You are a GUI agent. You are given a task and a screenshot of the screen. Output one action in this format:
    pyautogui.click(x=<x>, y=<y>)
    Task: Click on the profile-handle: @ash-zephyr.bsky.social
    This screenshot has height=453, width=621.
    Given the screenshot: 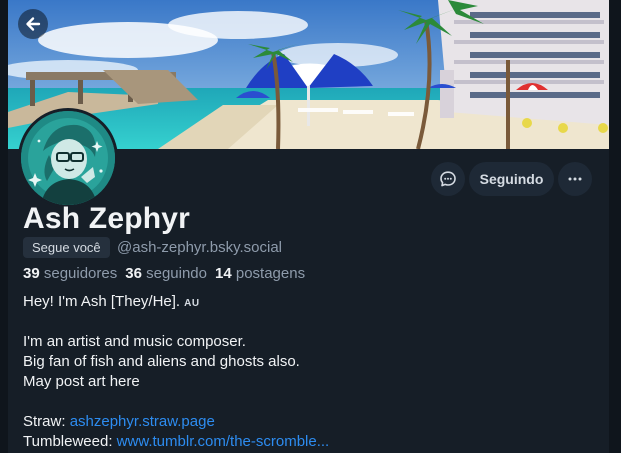 What is the action you would take?
    pyautogui.click(x=200, y=247)
    